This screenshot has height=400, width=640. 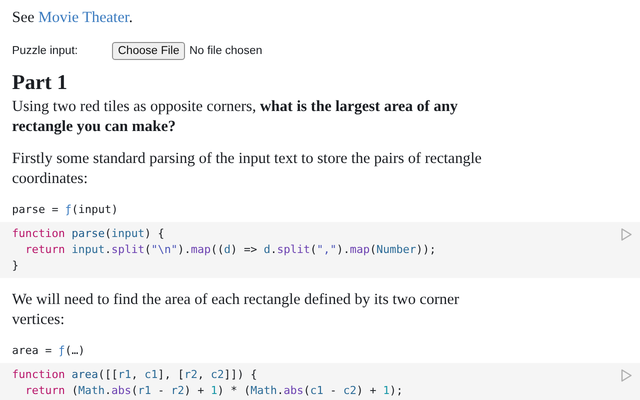 What do you see at coordinates (235, 117) in the screenshot?
I see `paragraph: Using two red tiles as opposite corners, what is the largest area of any rectangle you can make?` at bounding box center [235, 117].